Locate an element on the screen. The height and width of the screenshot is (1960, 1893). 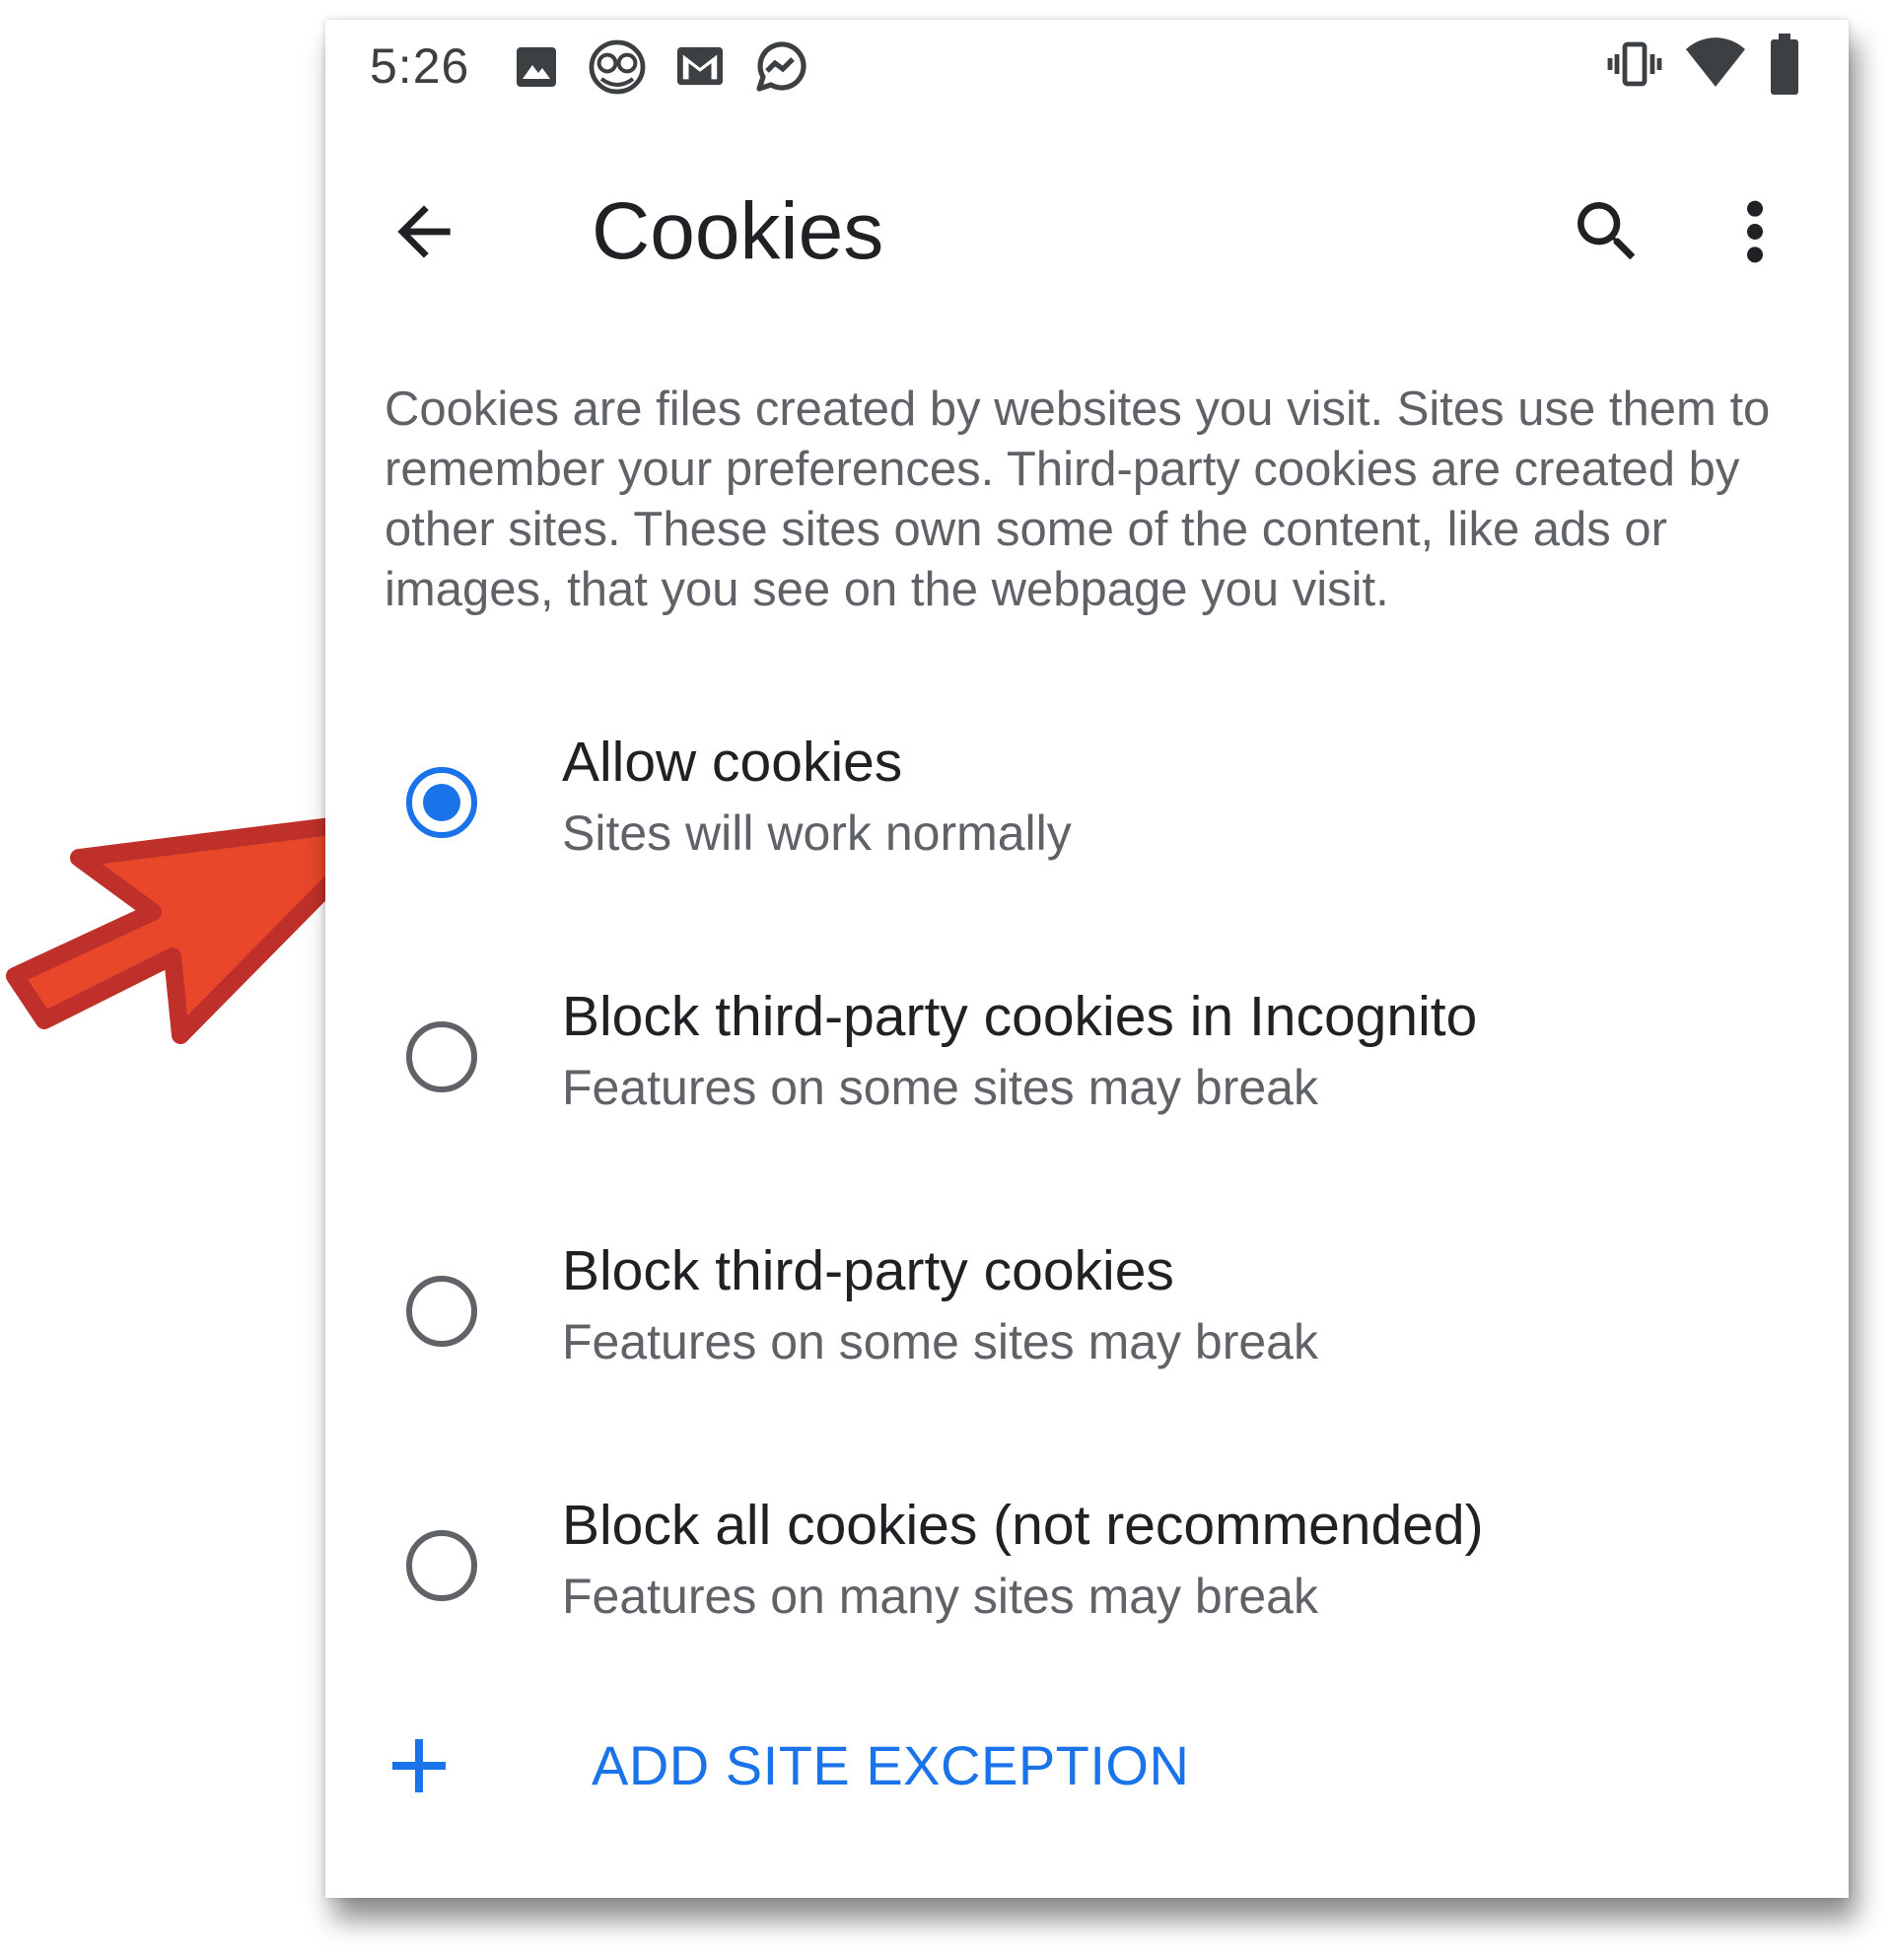
owl-icon is located at coordinates (618, 67).